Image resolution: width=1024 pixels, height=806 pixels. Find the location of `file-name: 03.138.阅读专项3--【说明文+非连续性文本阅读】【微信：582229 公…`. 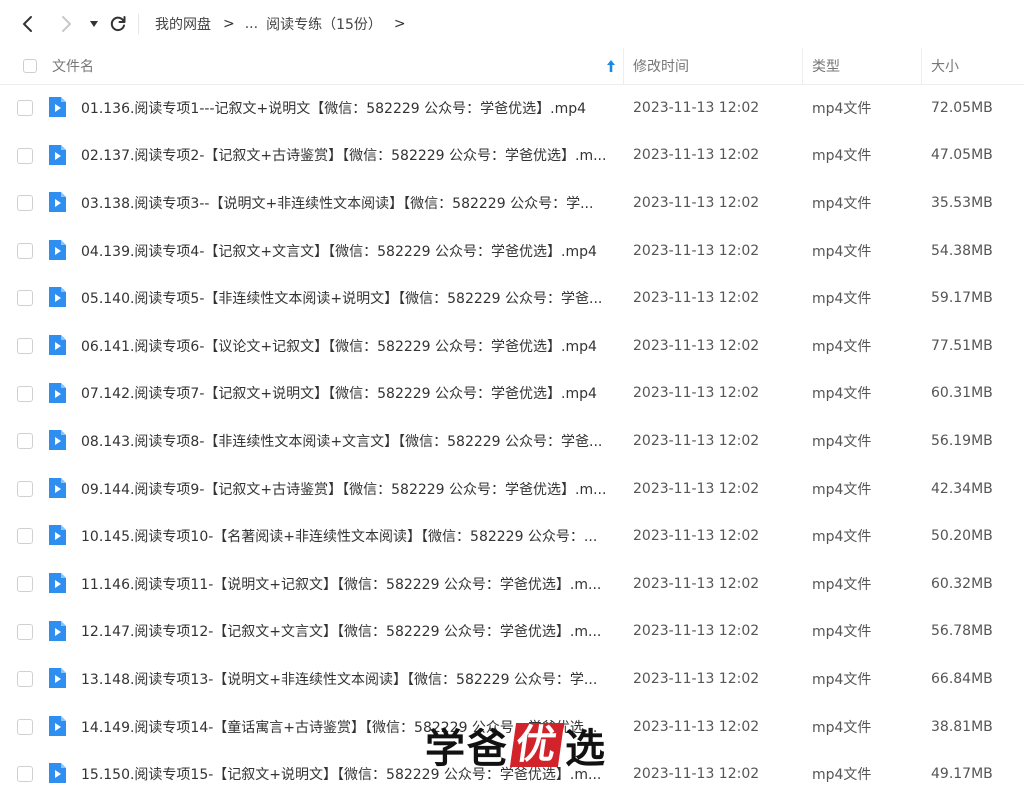

file-name: 03.138.阅读专项3--【说明文+非连续性文本阅读】【微信：582229 公… is located at coordinates (348, 203).